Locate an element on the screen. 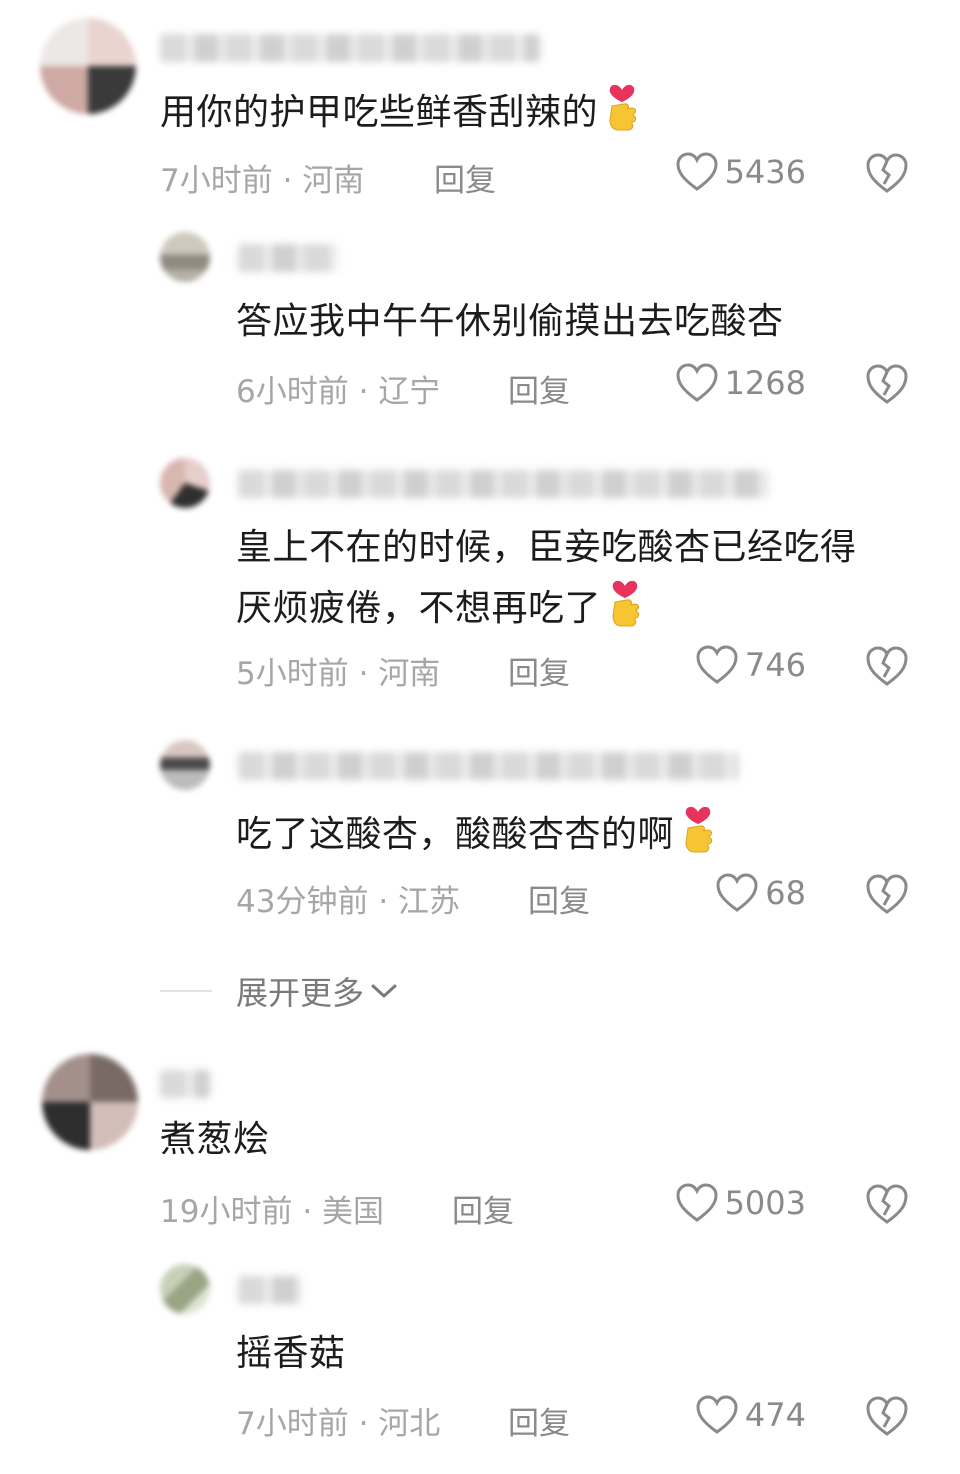 The width and height of the screenshot is (960, 1474). like-button: 746 is located at coordinates (750, 665).